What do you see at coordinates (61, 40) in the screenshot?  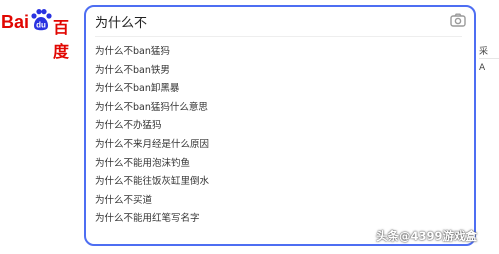 I see `logo-cn-text: 百度` at bounding box center [61, 40].